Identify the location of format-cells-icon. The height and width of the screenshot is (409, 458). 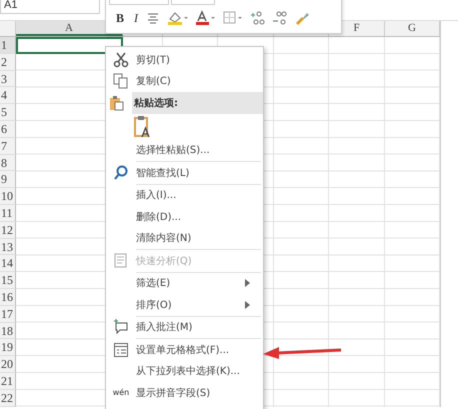
(121, 350).